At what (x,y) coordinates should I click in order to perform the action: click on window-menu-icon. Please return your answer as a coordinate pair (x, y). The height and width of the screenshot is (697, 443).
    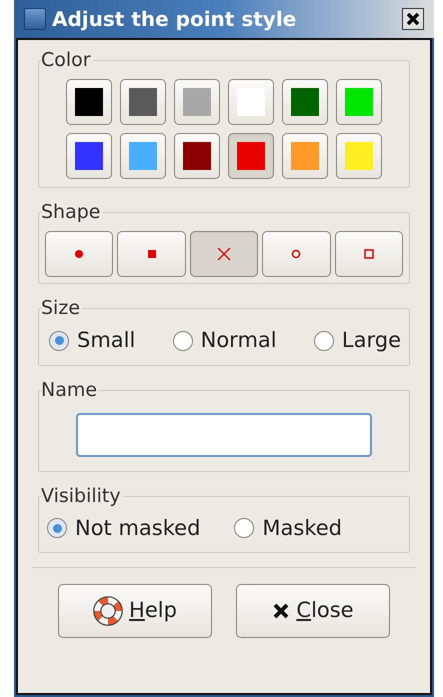
    Looking at the image, I should click on (35, 19).